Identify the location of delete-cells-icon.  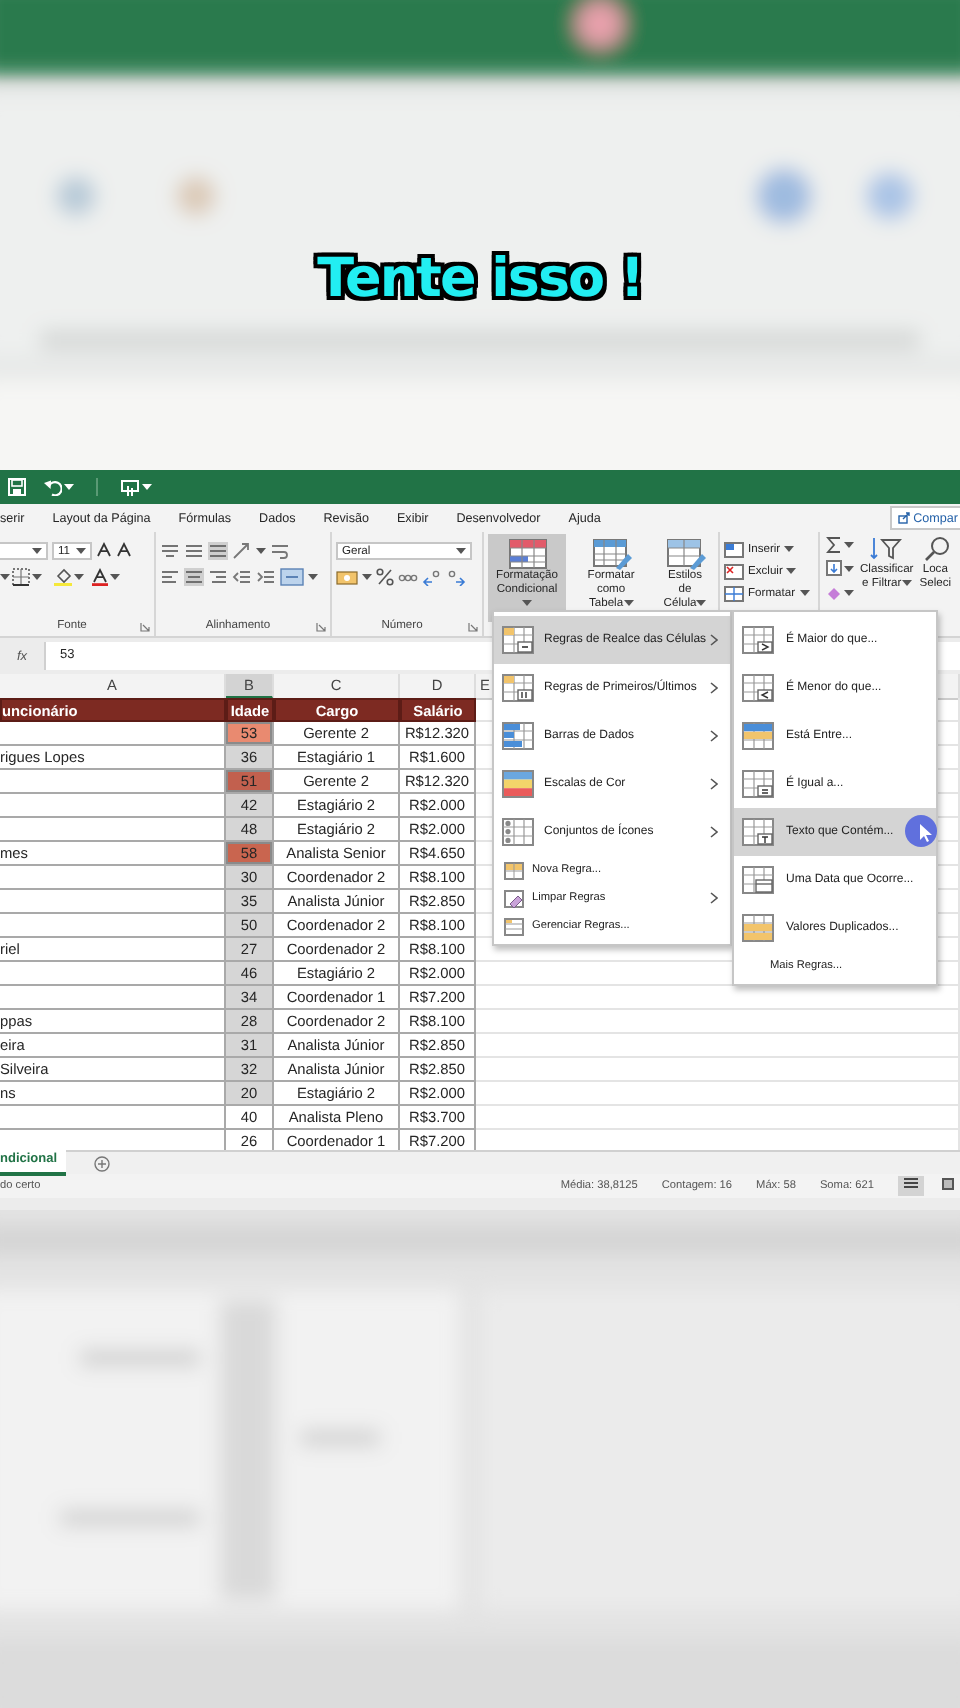
(734, 571).